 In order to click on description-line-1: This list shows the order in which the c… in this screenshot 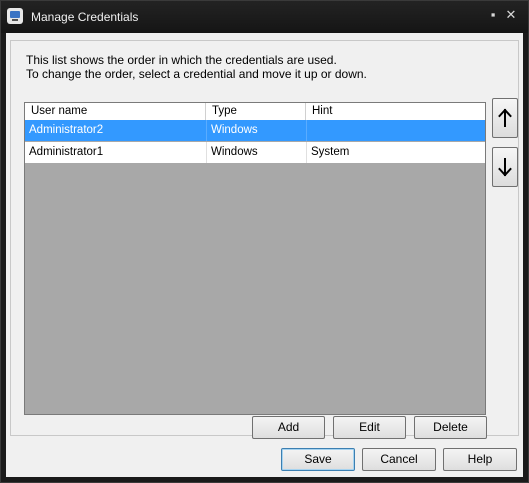, I will do `click(181, 60)`.